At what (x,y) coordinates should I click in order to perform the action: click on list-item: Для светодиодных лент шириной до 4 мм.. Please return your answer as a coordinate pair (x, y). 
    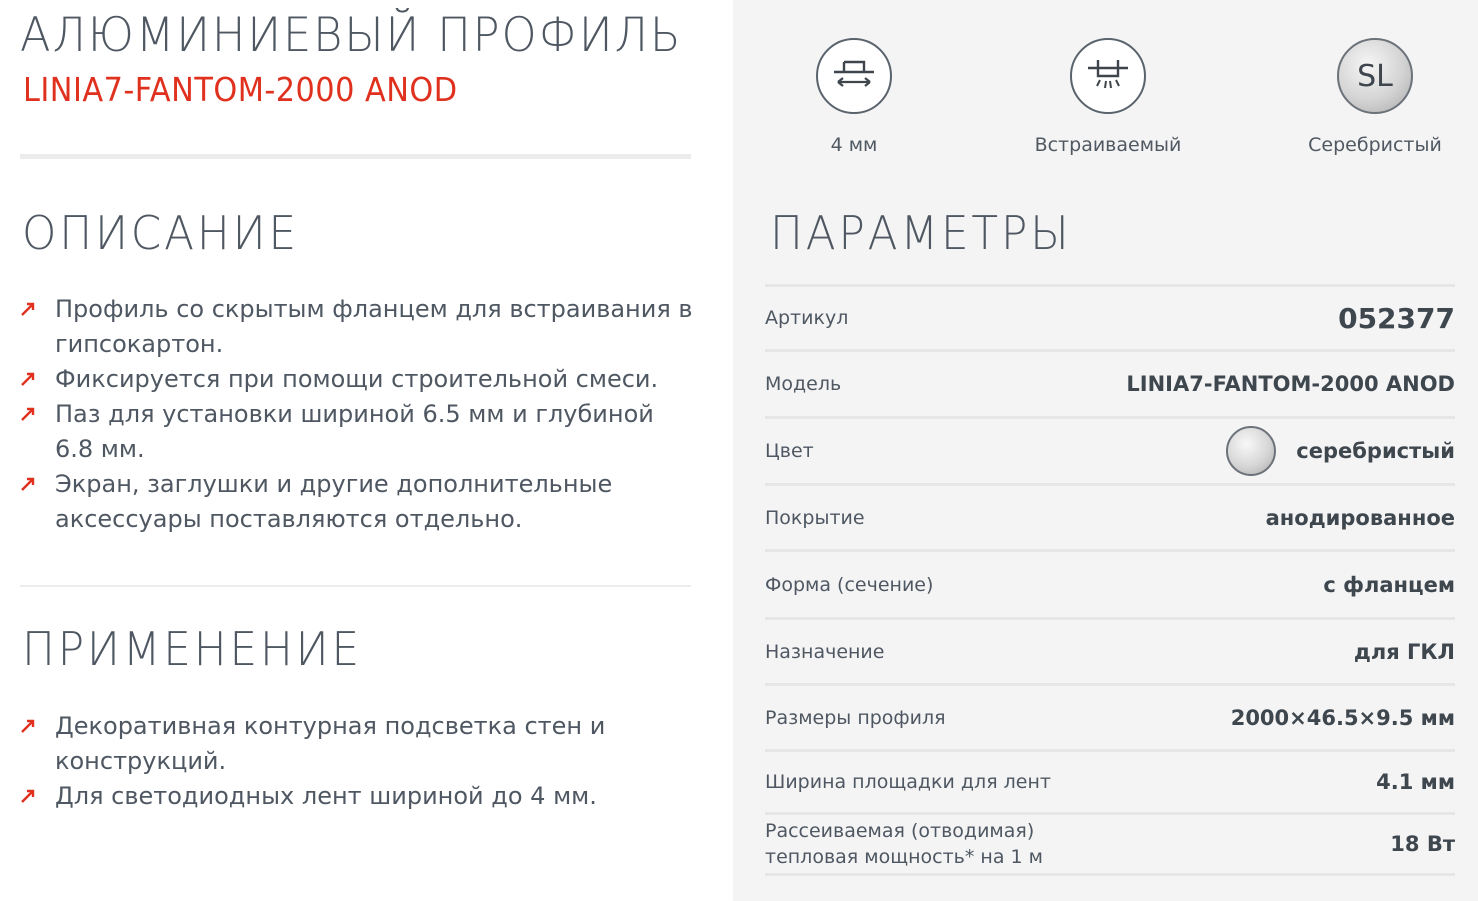
    Looking at the image, I should click on (360, 796).